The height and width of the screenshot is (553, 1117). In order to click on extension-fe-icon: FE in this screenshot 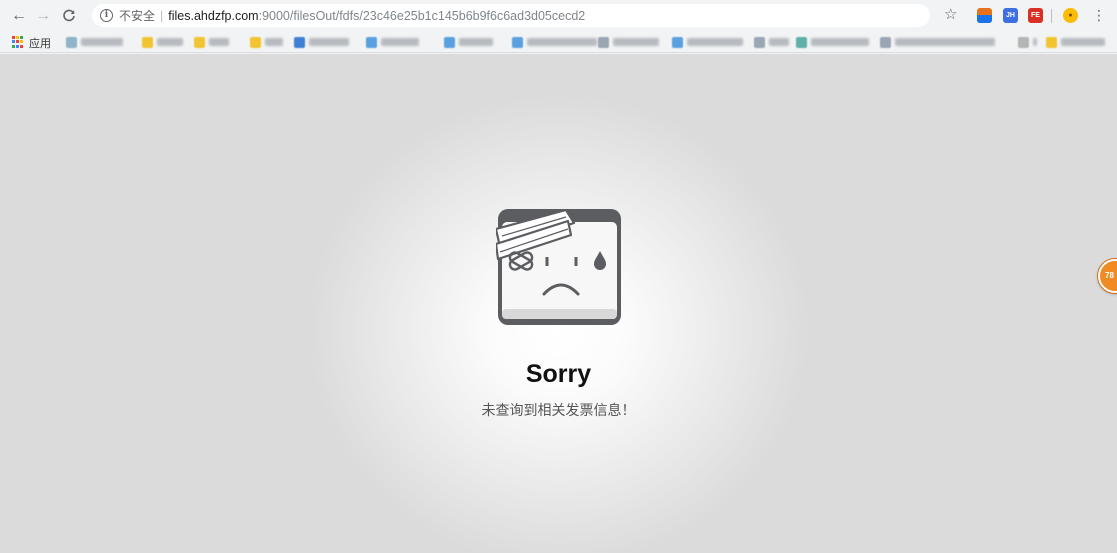, I will do `click(1035, 15)`.